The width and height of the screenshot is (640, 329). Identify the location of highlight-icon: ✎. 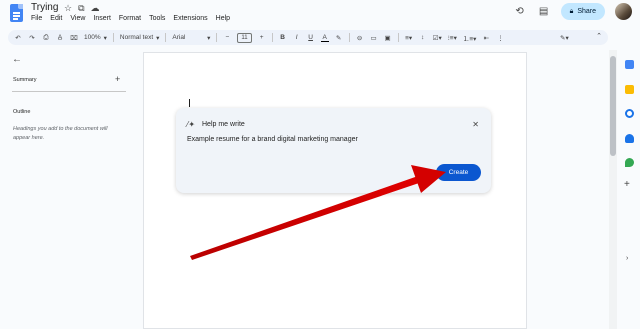
(339, 38).